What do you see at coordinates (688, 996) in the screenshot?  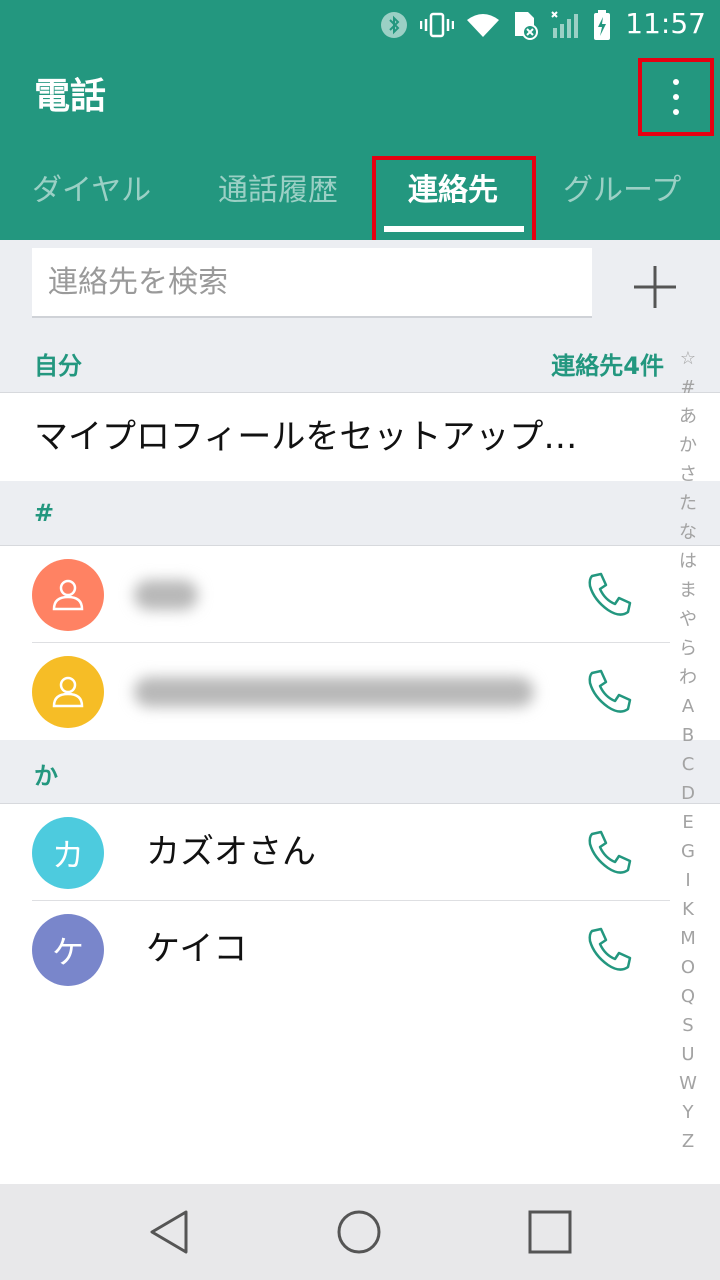 I see `index-letter: Q` at bounding box center [688, 996].